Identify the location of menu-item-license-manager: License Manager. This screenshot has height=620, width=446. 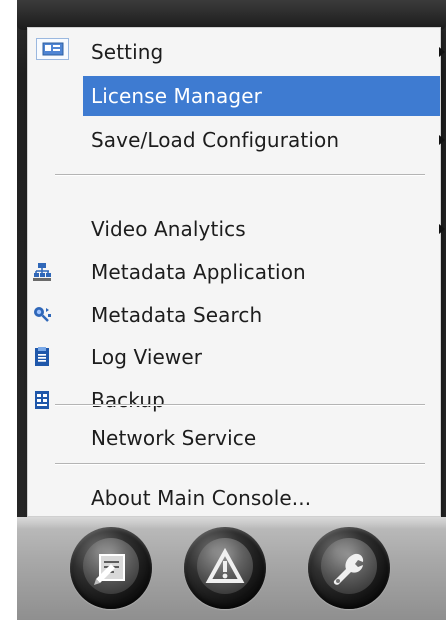
(261, 96).